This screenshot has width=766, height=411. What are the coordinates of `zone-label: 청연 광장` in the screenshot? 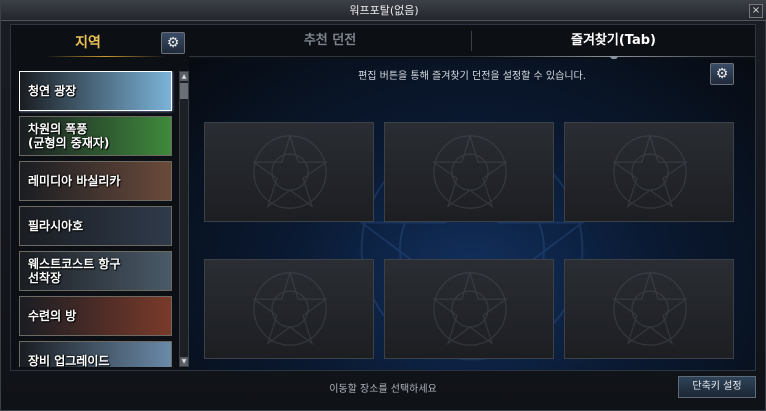 It's located at (52, 91).